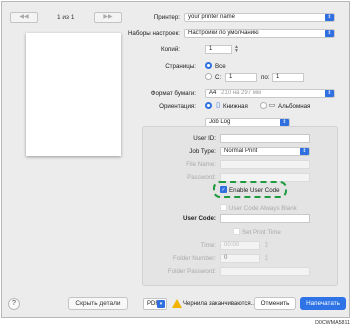  I want to click on user-code-always-blank-checkbox, so click(223, 207).